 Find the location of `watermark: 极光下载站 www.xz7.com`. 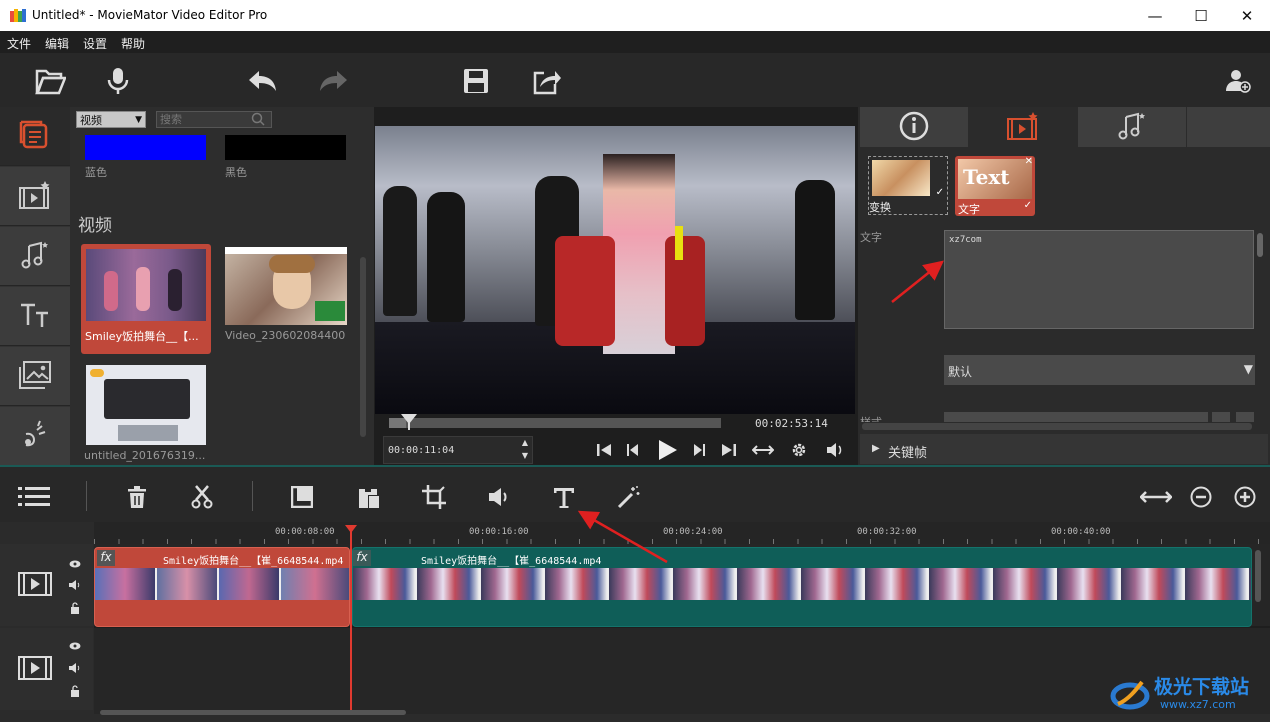

watermark: 极光下载站 www.xz7.com is located at coordinates (1190, 695).